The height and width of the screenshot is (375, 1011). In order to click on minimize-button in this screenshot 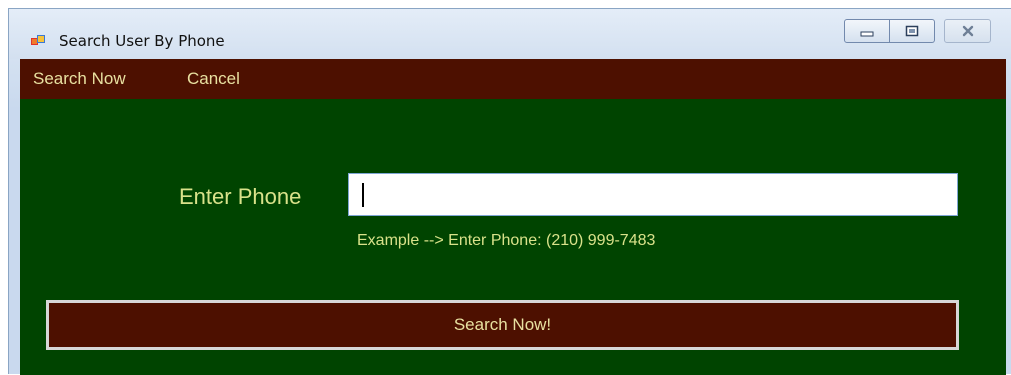, I will do `click(867, 31)`.